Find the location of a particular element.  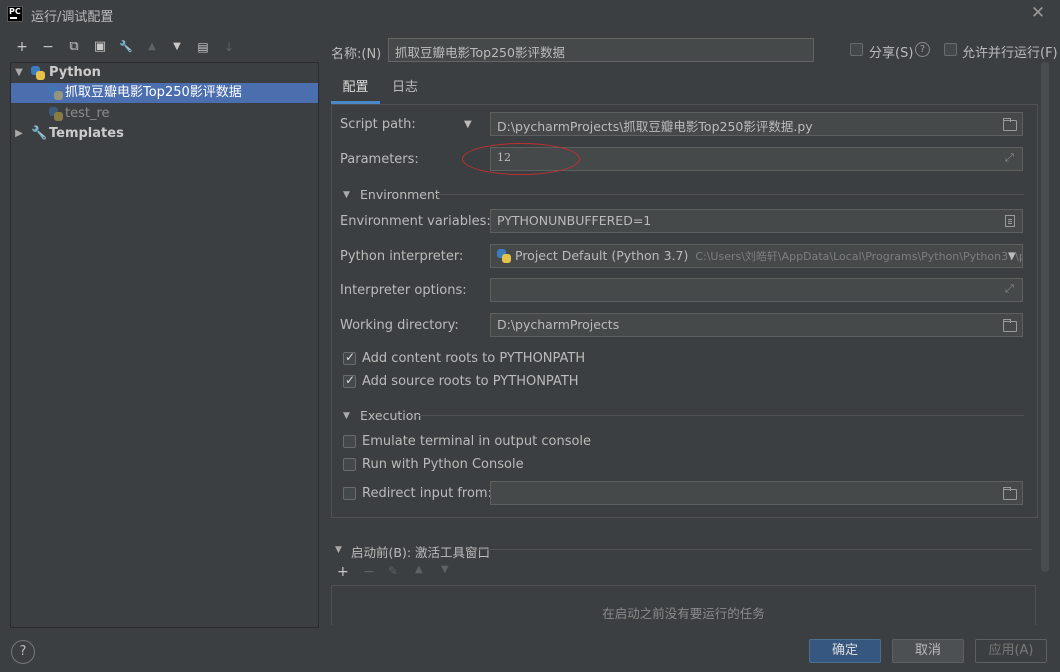

add-content-roots-checkbox is located at coordinates (349, 357).